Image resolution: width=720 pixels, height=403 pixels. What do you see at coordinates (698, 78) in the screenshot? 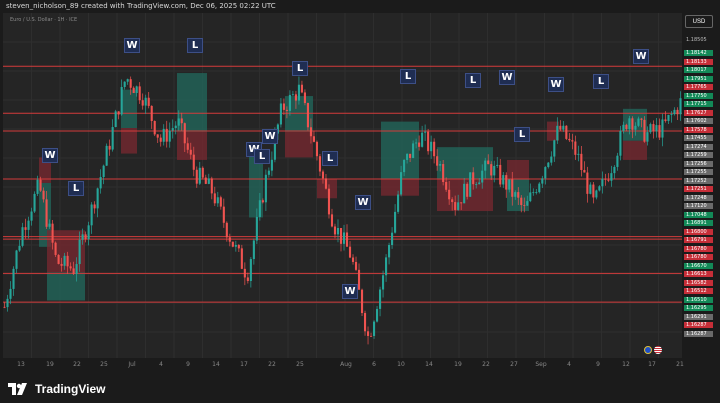
I see `price-label: 1.17951` at bounding box center [698, 78].